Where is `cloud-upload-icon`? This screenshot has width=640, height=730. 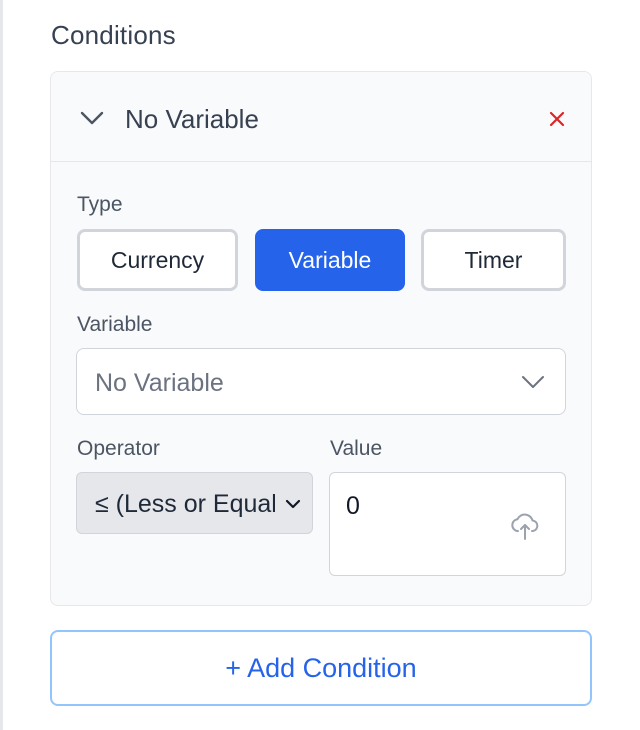 cloud-upload-icon is located at coordinates (525, 526).